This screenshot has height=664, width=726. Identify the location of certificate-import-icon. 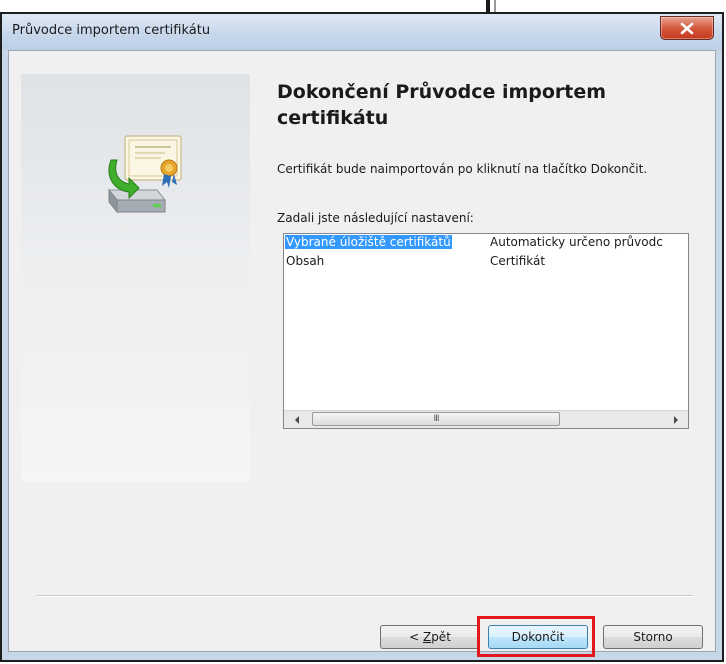
(144, 174).